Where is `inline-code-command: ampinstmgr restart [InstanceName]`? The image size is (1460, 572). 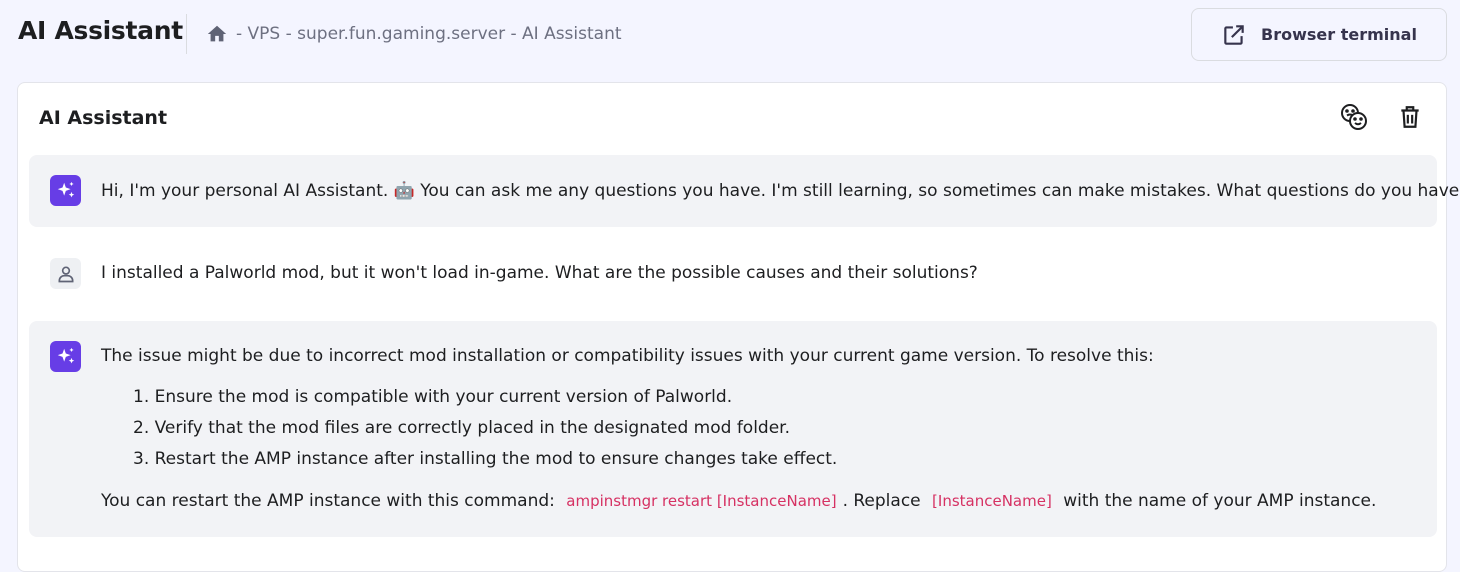
inline-code-command: ampinstmgr restart [InstanceName] is located at coordinates (701, 501).